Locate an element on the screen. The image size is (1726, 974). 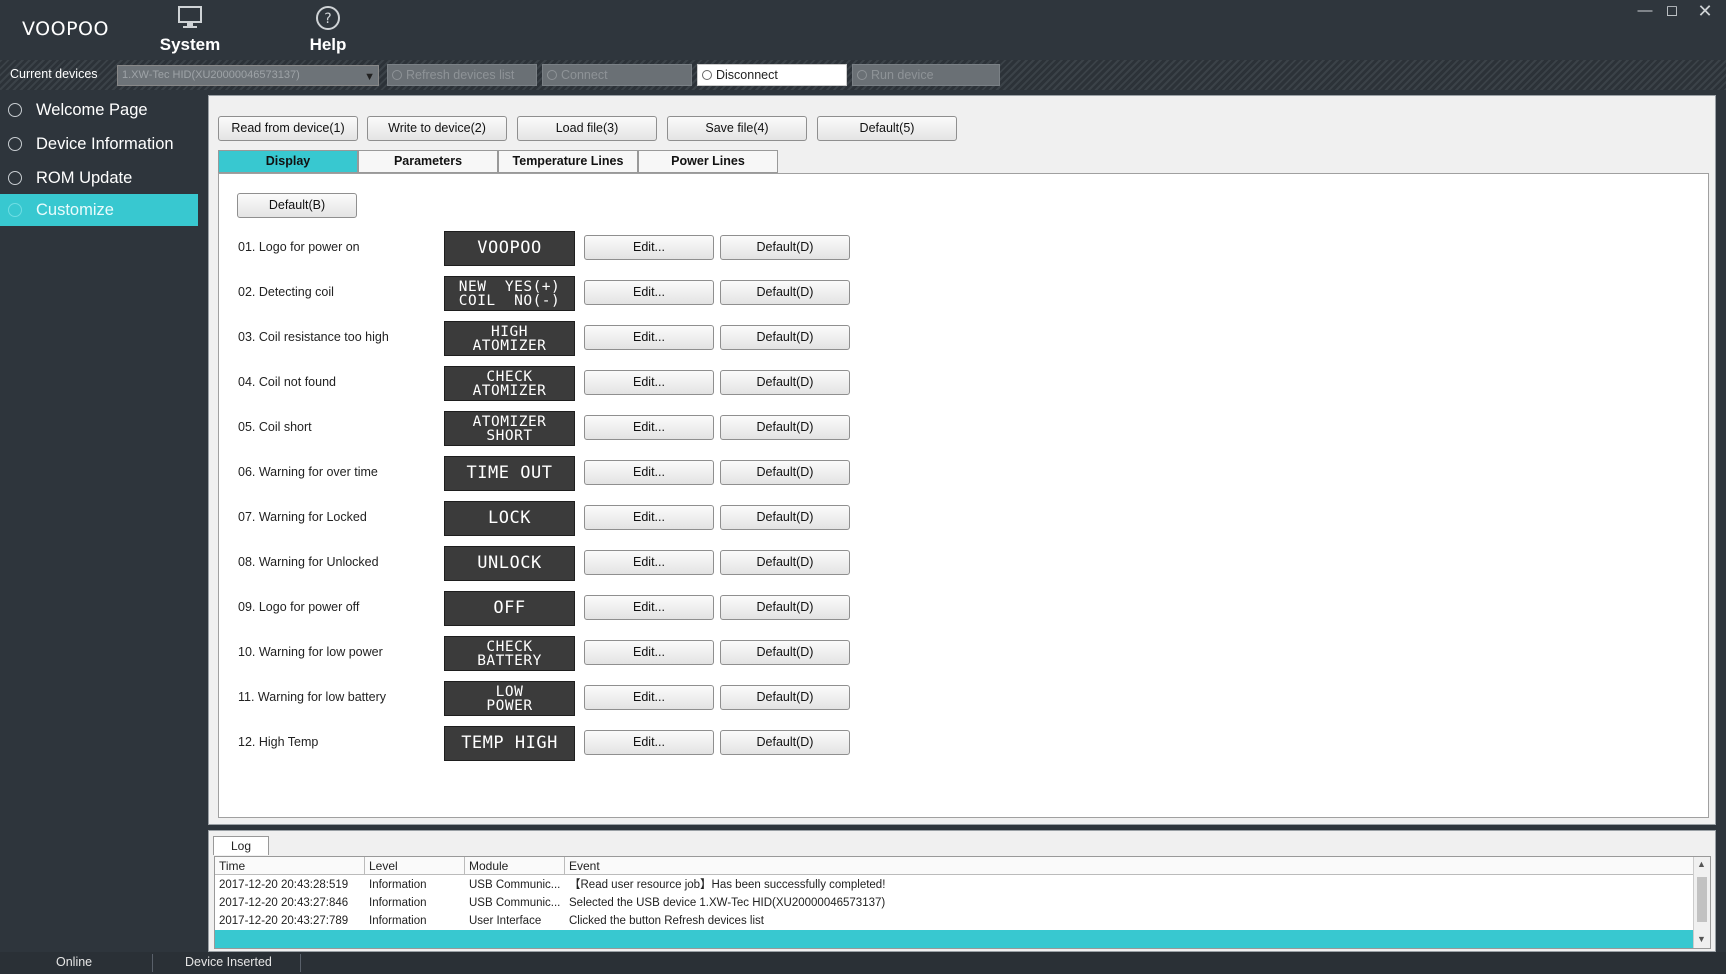
menu-system: System is located at coordinates (190, 32).